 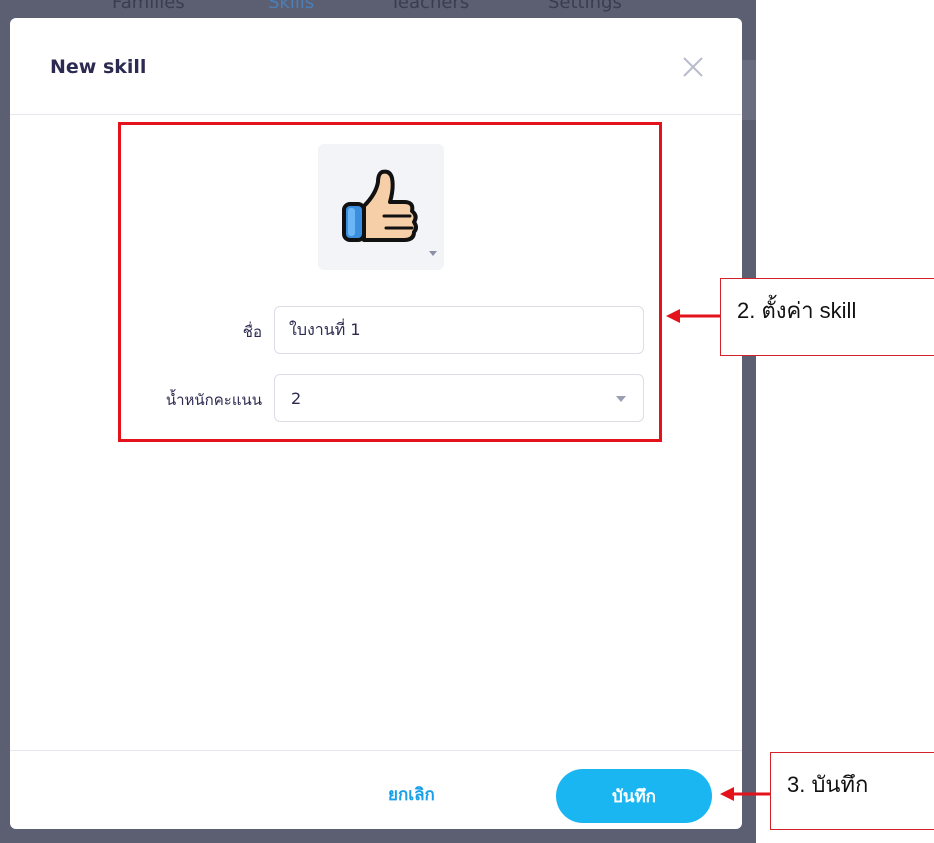 What do you see at coordinates (376, 66) in the screenshot?
I see `dialog-header: New skill` at bounding box center [376, 66].